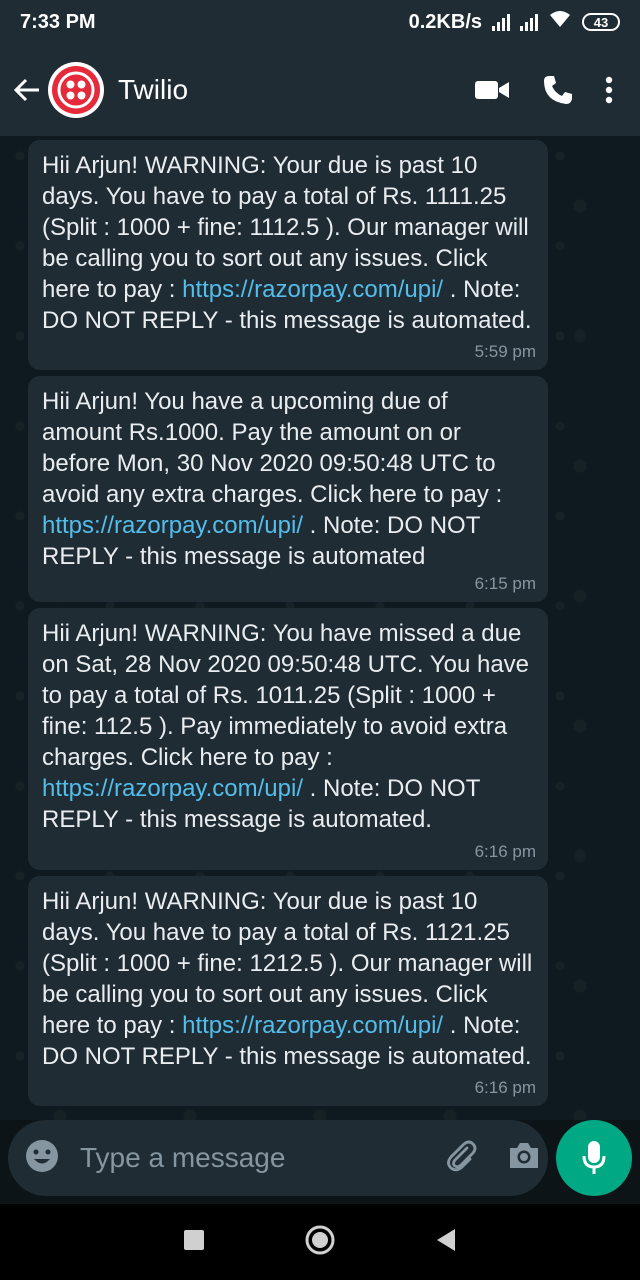 The height and width of the screenshot is (1280, 640). Describe the element at coordinates (27, 90) in the screenshot. I see `back-arrow-icon` at that location.